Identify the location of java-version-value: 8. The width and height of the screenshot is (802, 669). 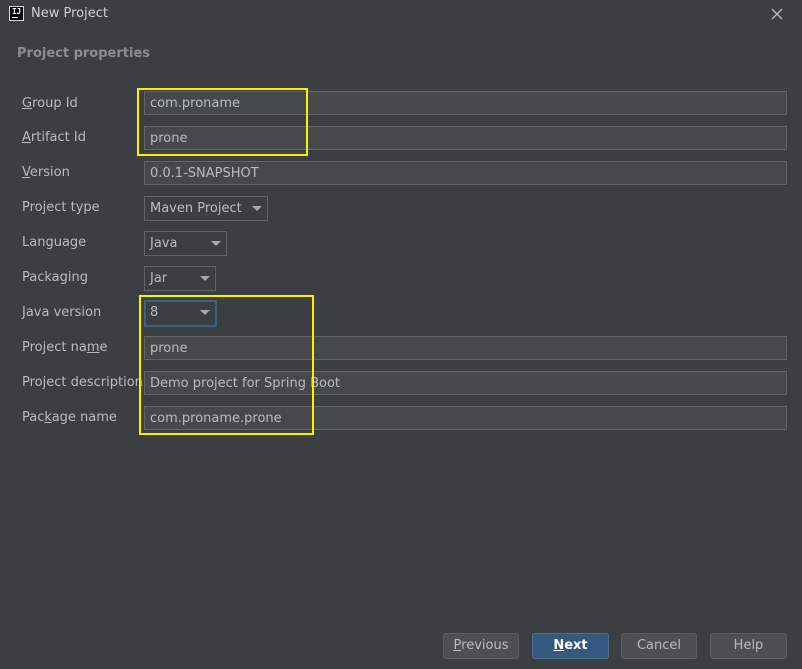
(154, 312).